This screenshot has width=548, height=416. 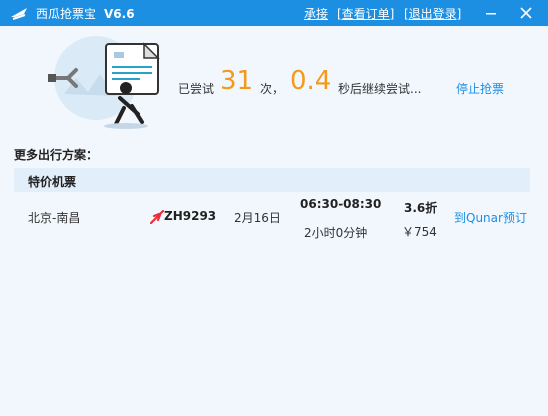 What do you see at coordinates (54, 218) in the screenshot?
I see `route: 北京-南昌` at bounding box center [54, 218].